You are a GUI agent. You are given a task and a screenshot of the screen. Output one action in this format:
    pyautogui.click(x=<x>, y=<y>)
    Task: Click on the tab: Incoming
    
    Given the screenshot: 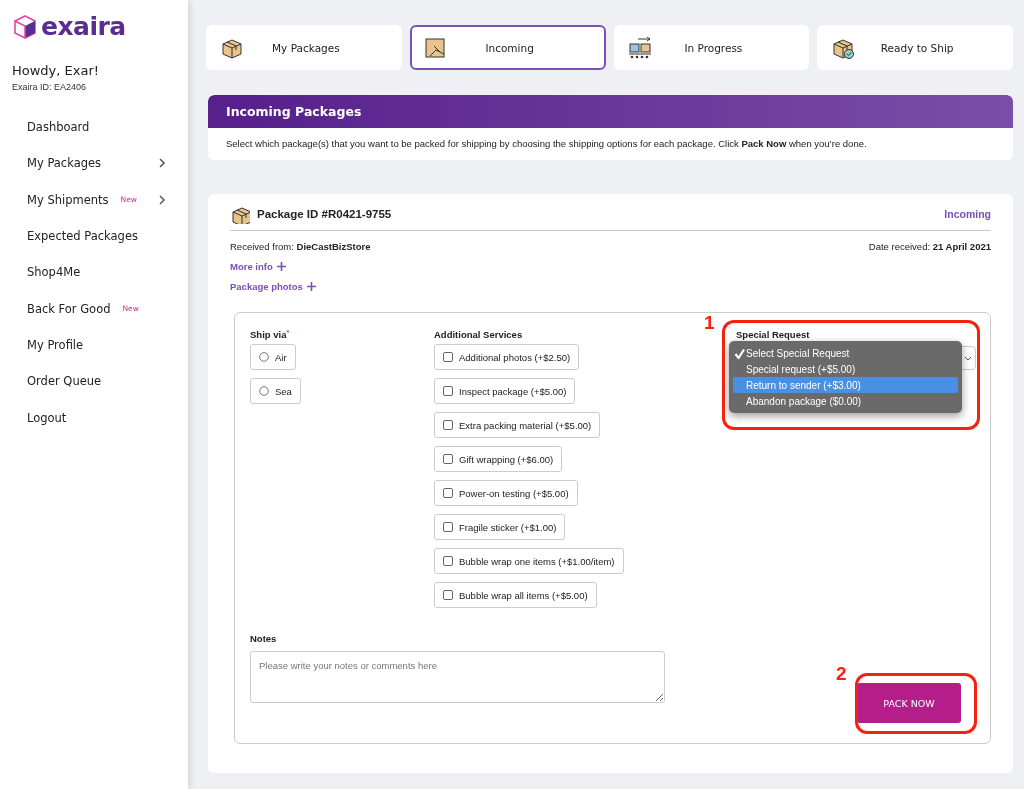 What is the action you would take?
    pyautogui.click(x=507, y=47)
    